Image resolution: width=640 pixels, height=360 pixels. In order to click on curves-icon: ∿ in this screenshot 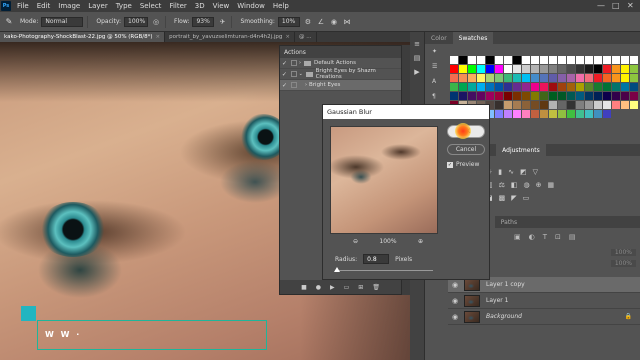, I will do `click(511, 174)`.